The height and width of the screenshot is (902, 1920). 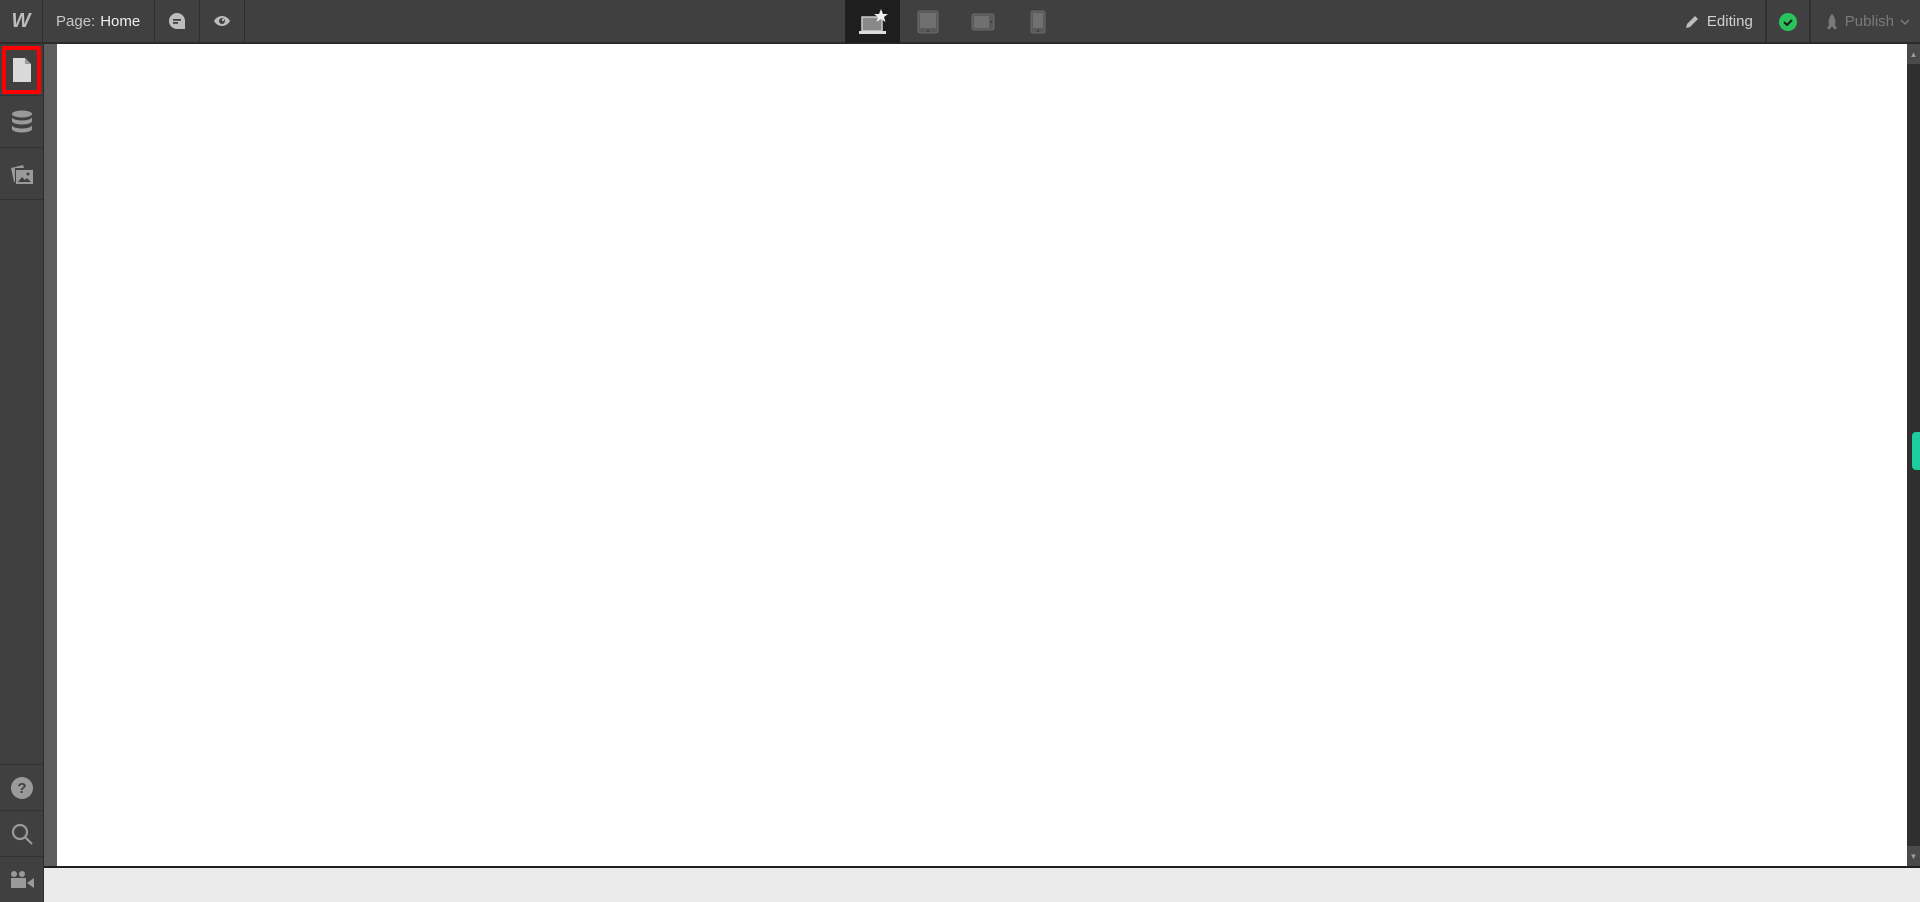 I want to click on phone-portrait-icon, so click(x=1037, y=21).